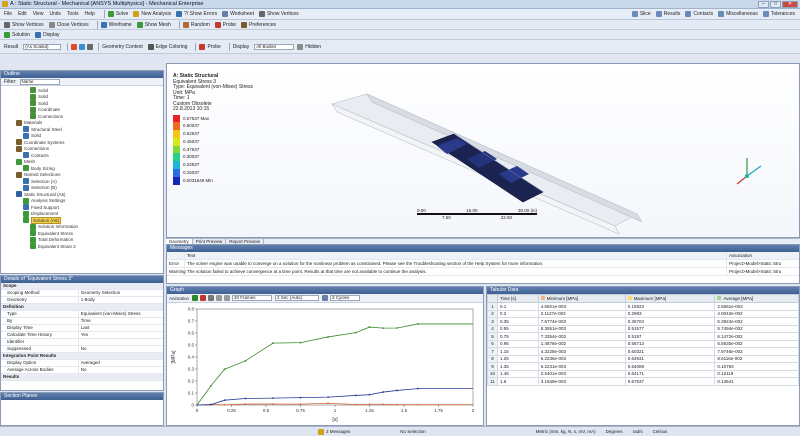 The height and width of the screenshot is (436, 800). What do you see at coordinates (643, 328) in the screenshot?
I see `table-row: 4 0.55 8.3551e-003 0.51577 5.7494e-002` at bounding box center [643, 328].